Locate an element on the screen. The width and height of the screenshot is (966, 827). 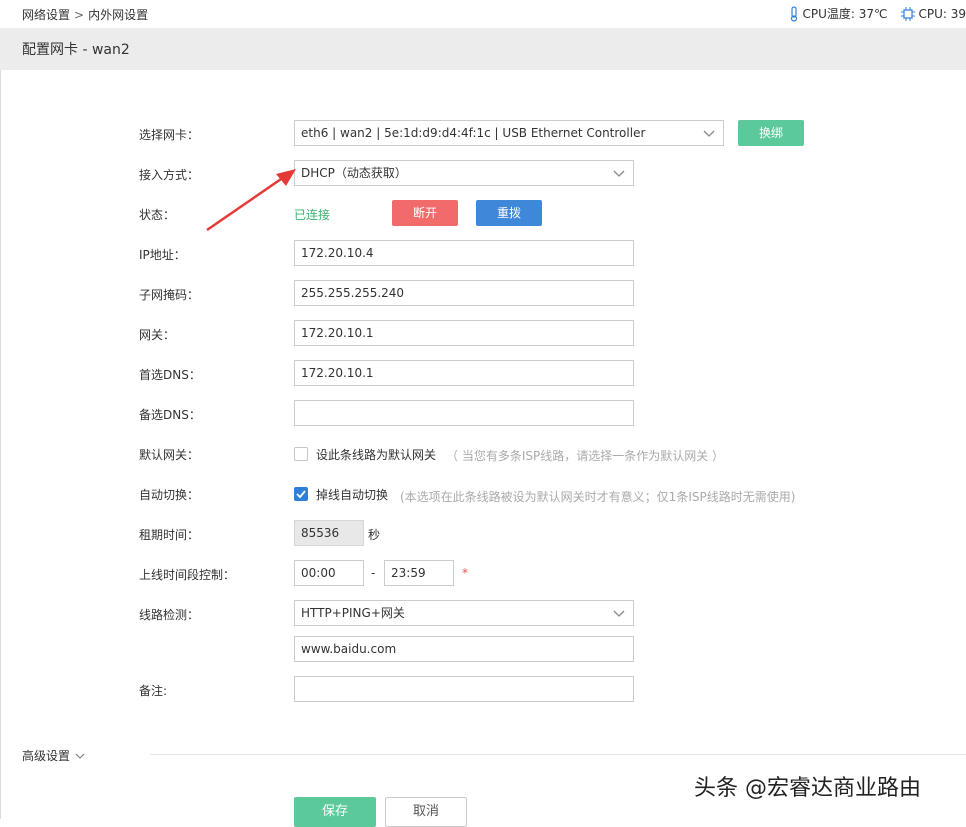
page-title: 配置网卡 - wan2 is located at coordinates (76, 50).